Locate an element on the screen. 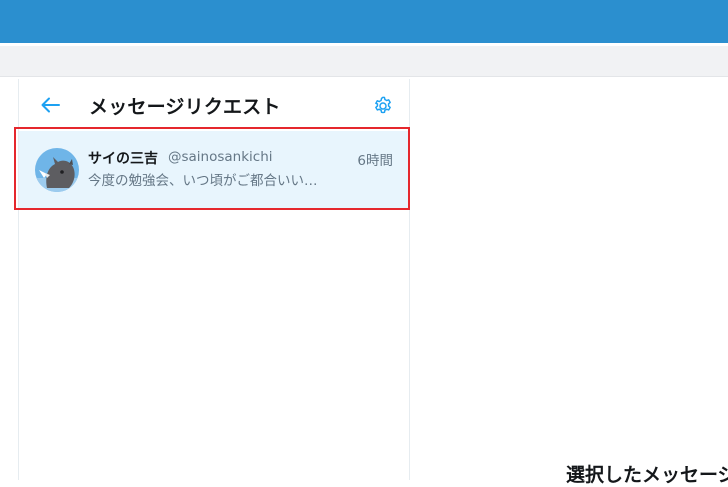 This screenshot has height=487, width=728. sub-bar is located at coordinates (364, 61).